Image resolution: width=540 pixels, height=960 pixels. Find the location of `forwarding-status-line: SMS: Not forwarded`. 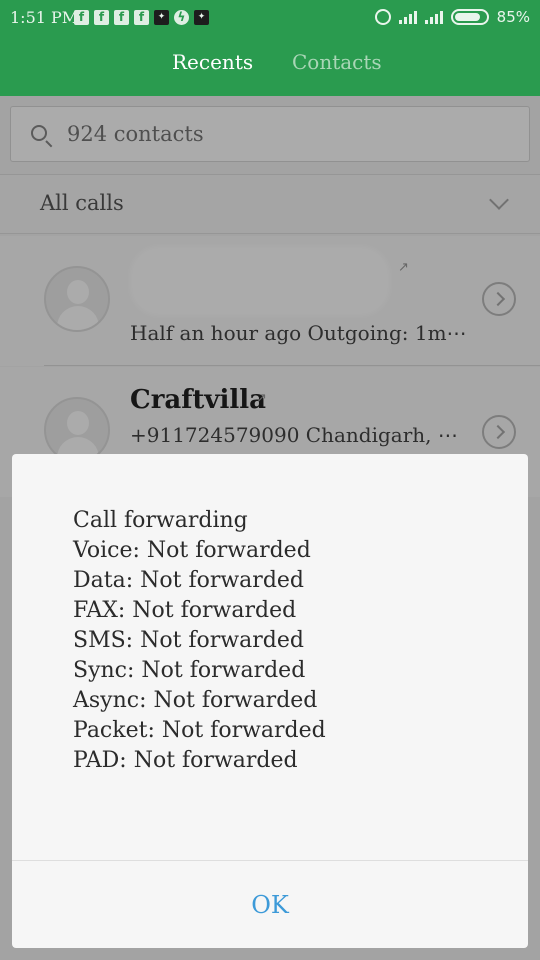

forwarding-status-line: SMS: Not forwarded is located at coordinates (188, 640).